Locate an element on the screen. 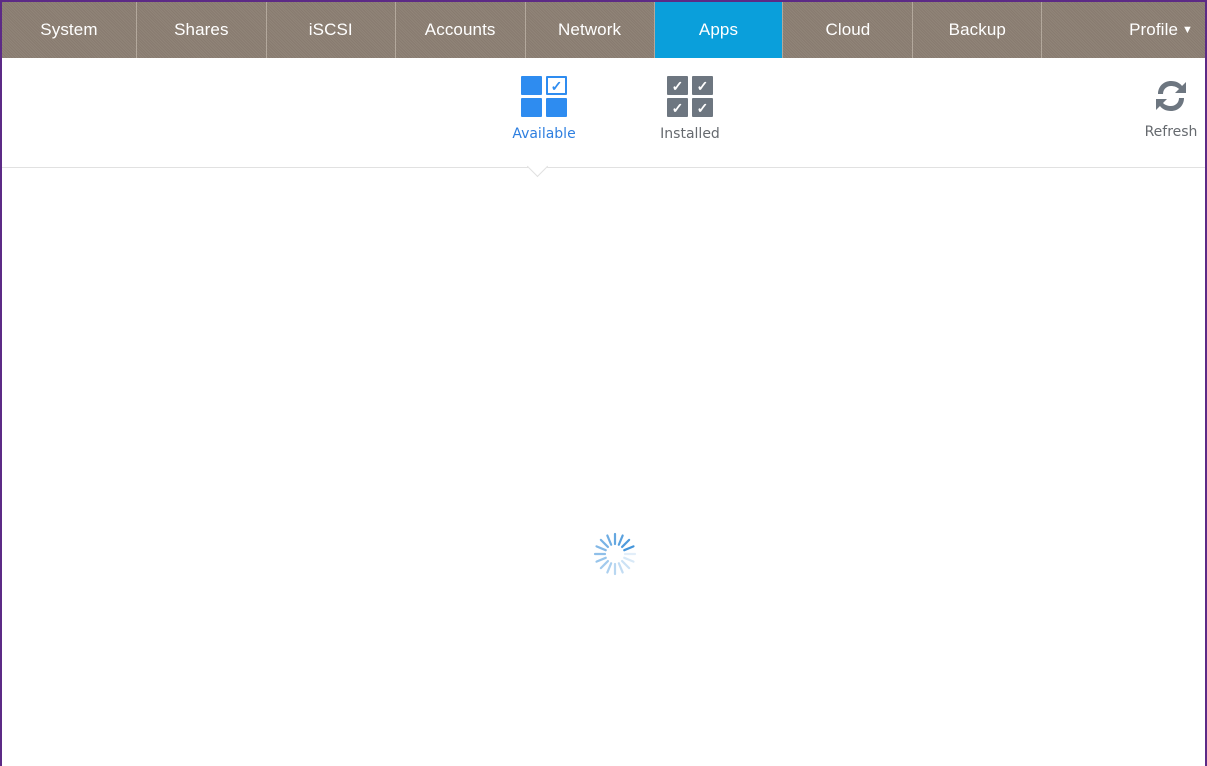  tab-label: Apps is located at coordinates (718, 29).